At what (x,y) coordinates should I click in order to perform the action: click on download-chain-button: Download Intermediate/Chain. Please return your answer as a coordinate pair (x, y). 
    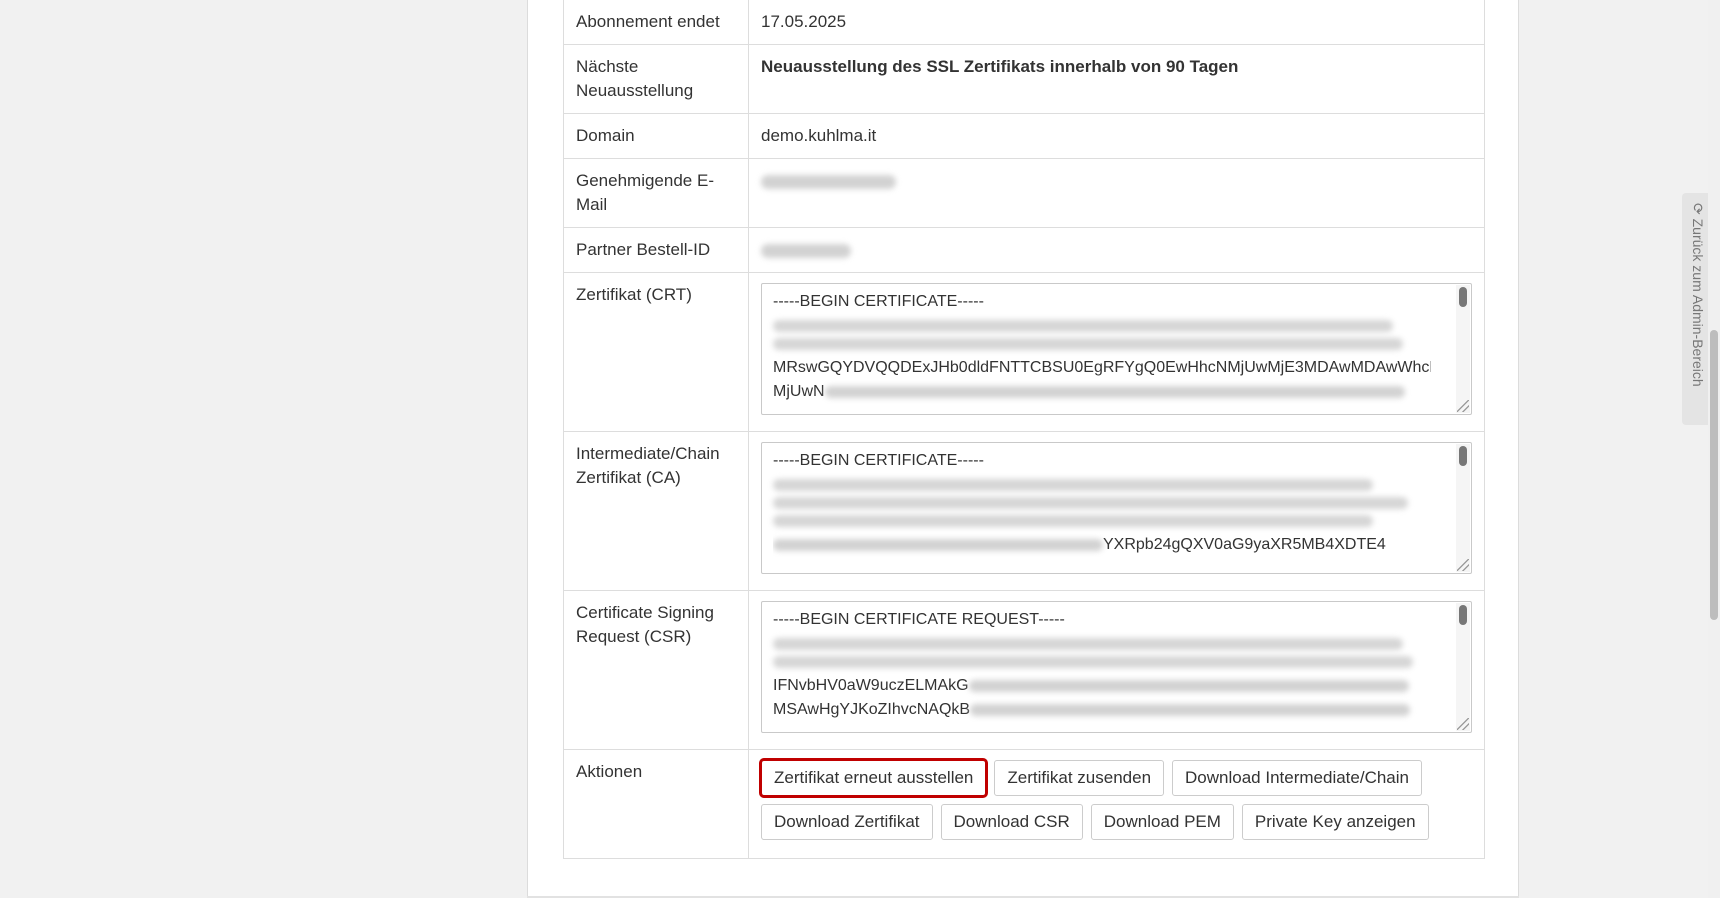
    Looking at the image, I should click on (1297, 778).